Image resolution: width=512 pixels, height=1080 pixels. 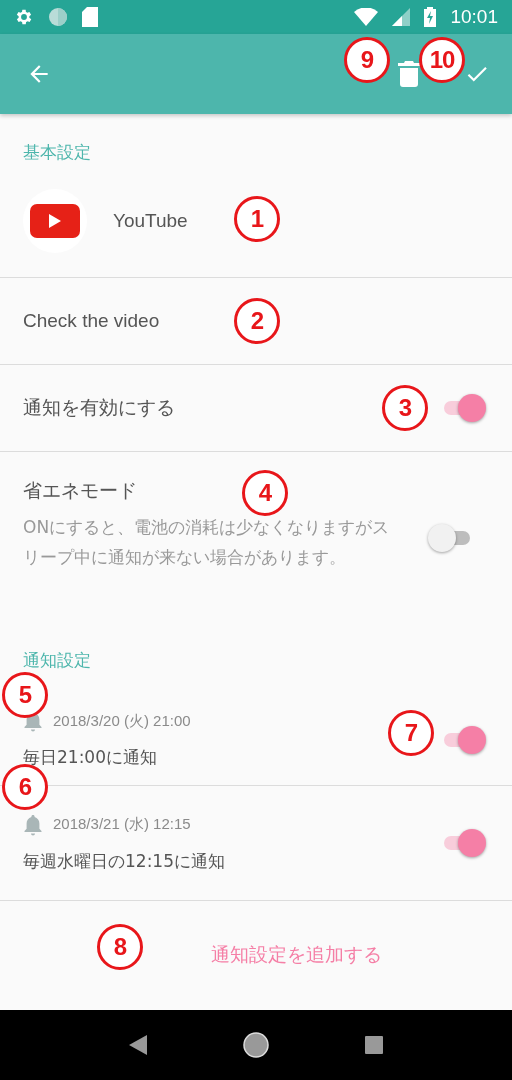 What do you see at coordinates (474, 17) in the screenshot?
I see `clock-time: 10:01` at bounding box center [474, 17].